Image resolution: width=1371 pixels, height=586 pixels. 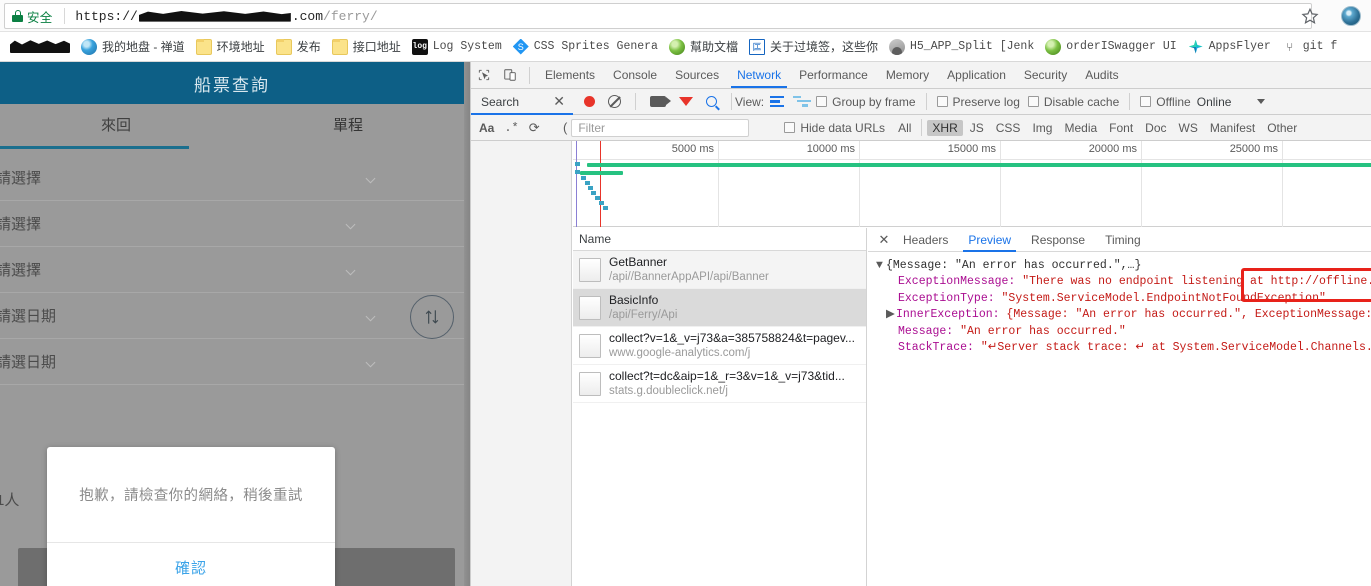 I want to click on timeline-tick: 25000 ms, so click(x=1253, y=149).